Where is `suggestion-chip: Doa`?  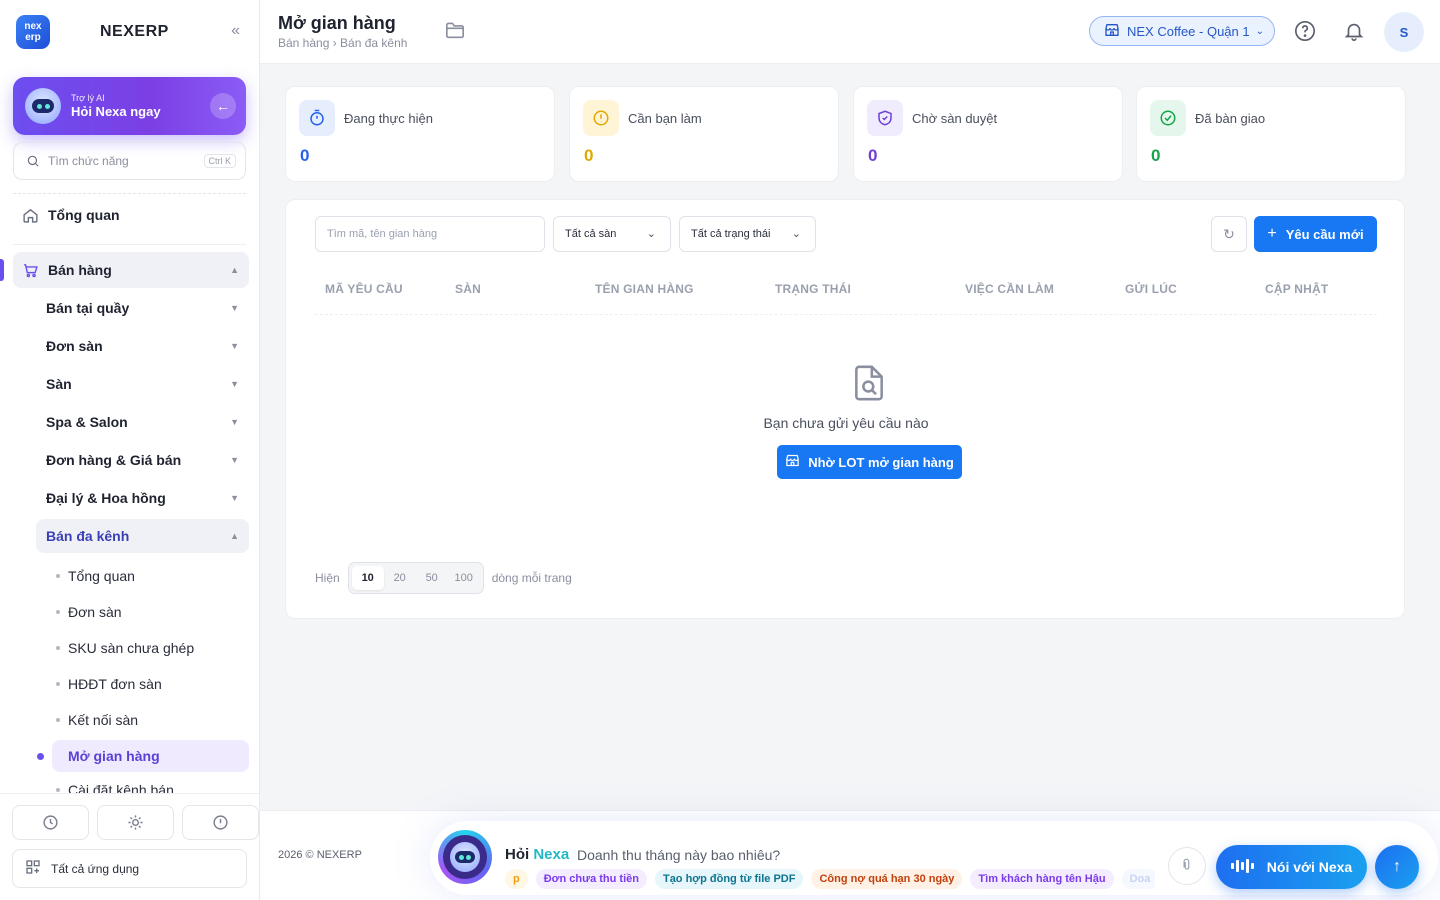 suggestion-chip: Doa is located at coordinates (1138, 879).